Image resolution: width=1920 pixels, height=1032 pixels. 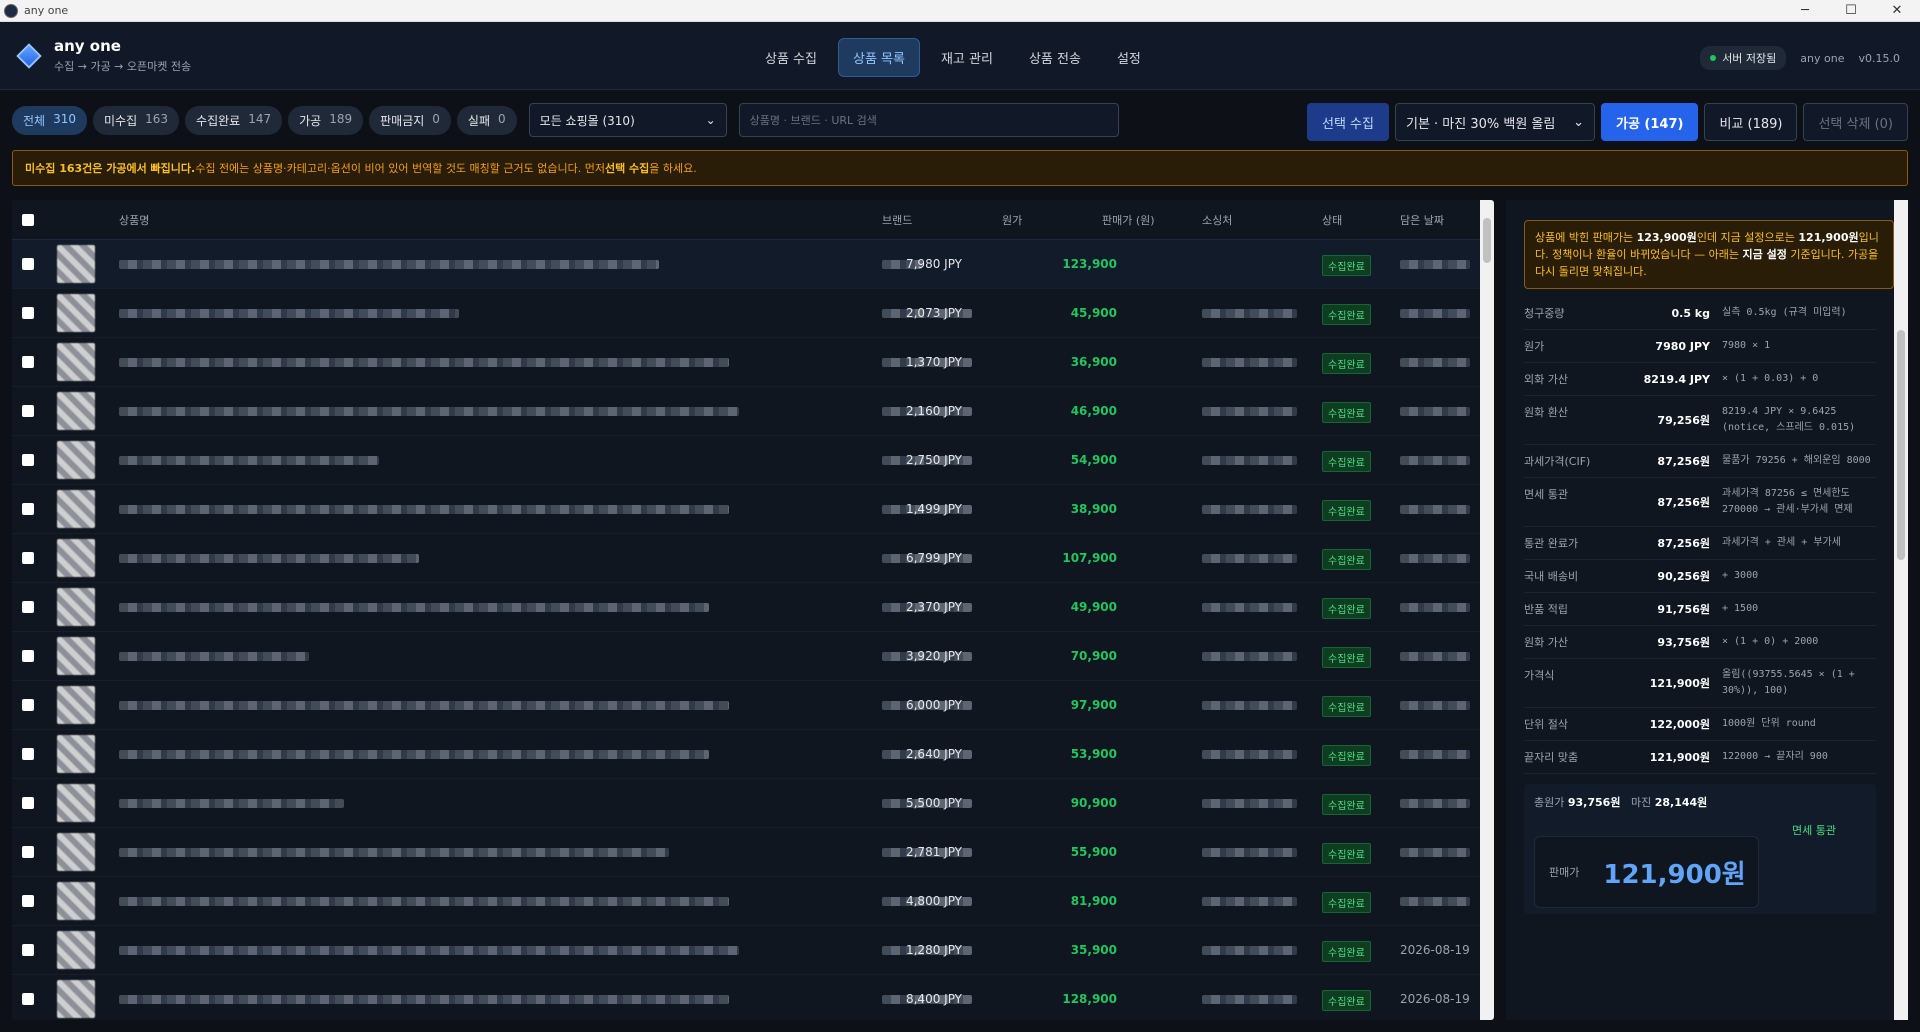 I want to click on table-row: 2,640 JPY 53,900 수집완료, so click(x=753, y=754).